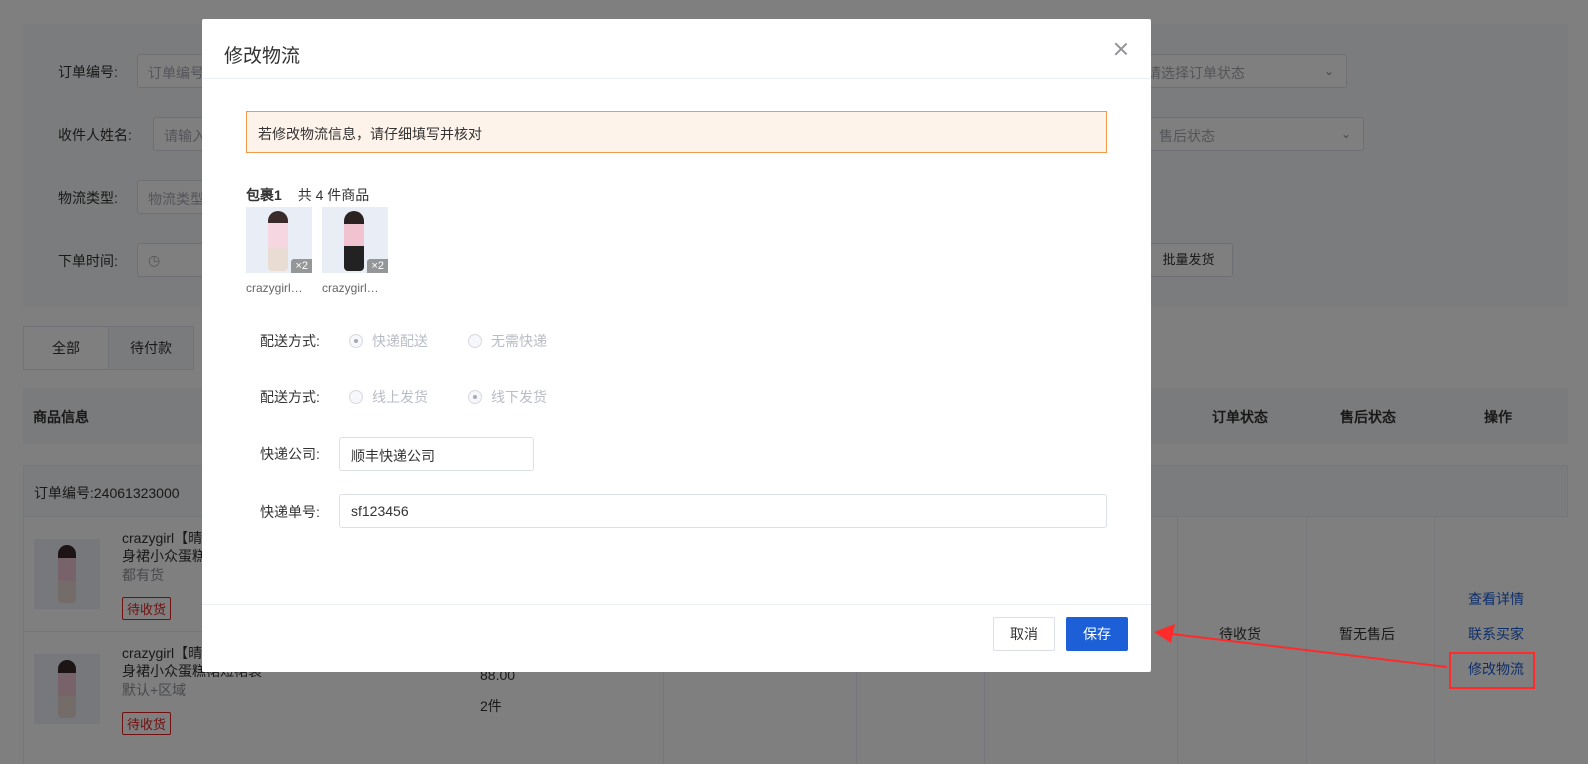  Describe the element at coordinates (290, 341) in the screenshot. I see `delivery-method-label: 配送方式:` at that location.